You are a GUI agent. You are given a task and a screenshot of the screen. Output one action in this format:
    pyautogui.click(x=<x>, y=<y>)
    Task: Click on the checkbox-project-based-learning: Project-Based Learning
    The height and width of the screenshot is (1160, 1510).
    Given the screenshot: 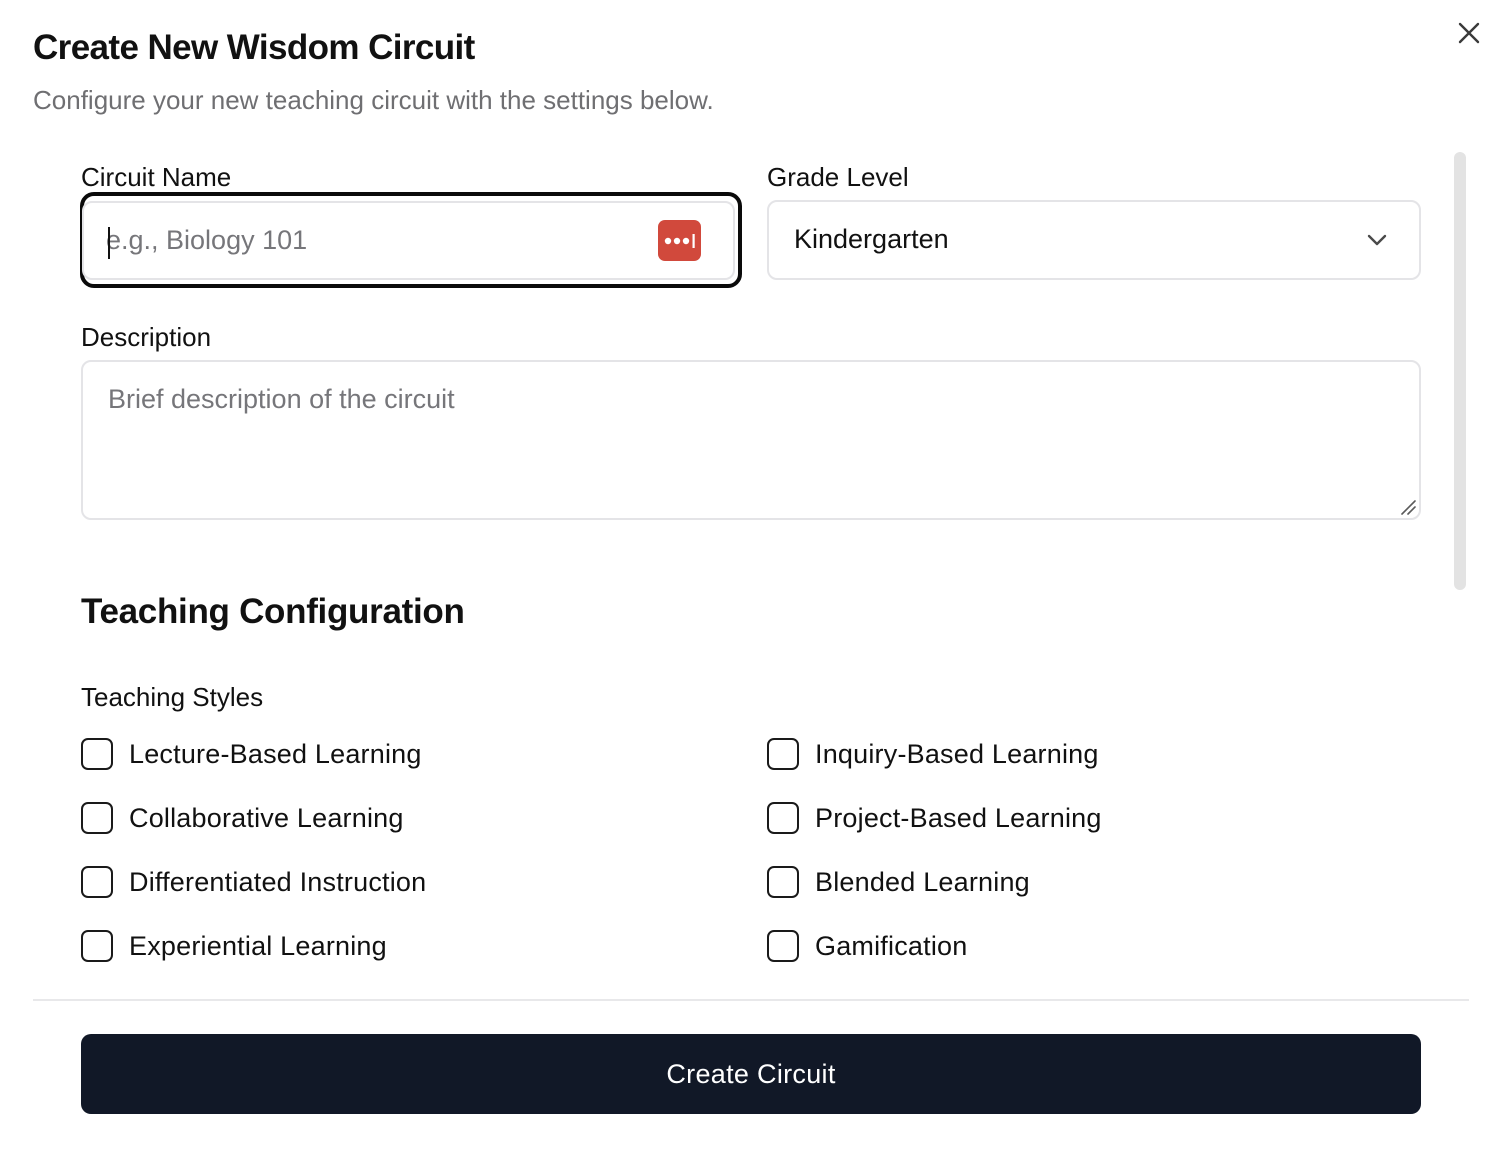 What is the action you would take?
    pyautogui.click(x=934, y=818)
    